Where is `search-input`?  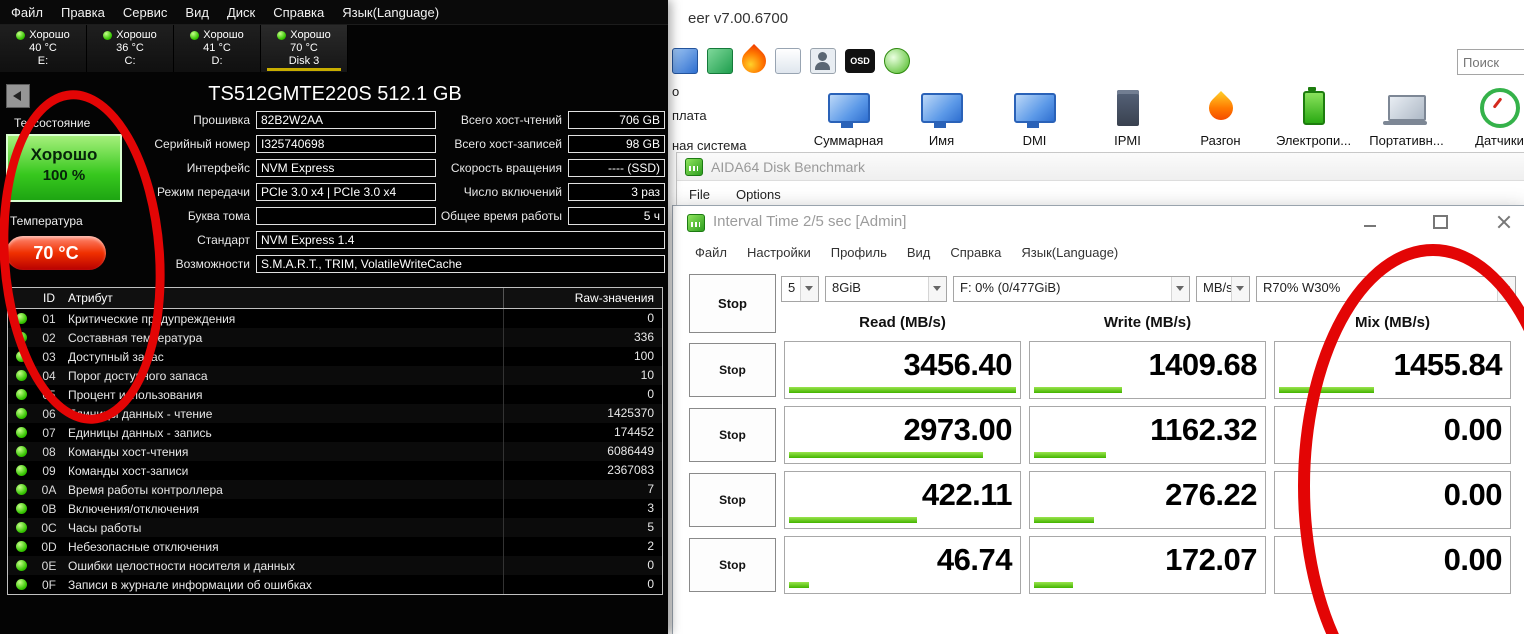 search-input is located at coordinates (1491, 62).